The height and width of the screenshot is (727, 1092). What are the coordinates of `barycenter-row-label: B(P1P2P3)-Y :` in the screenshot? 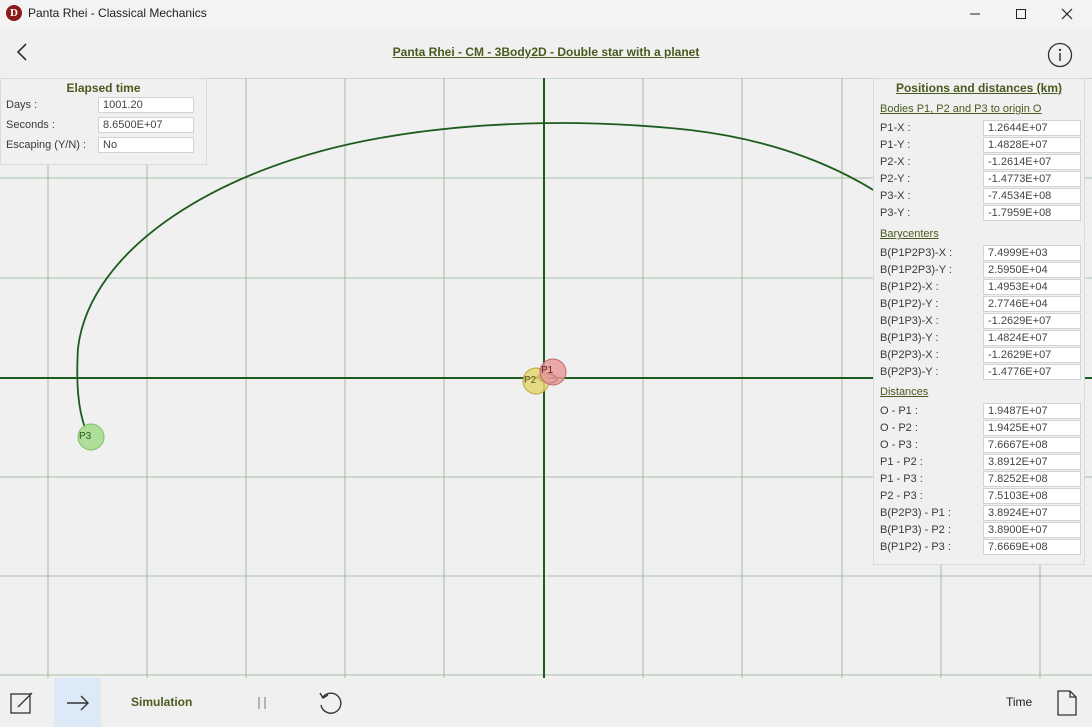 It's located at (916, 270).